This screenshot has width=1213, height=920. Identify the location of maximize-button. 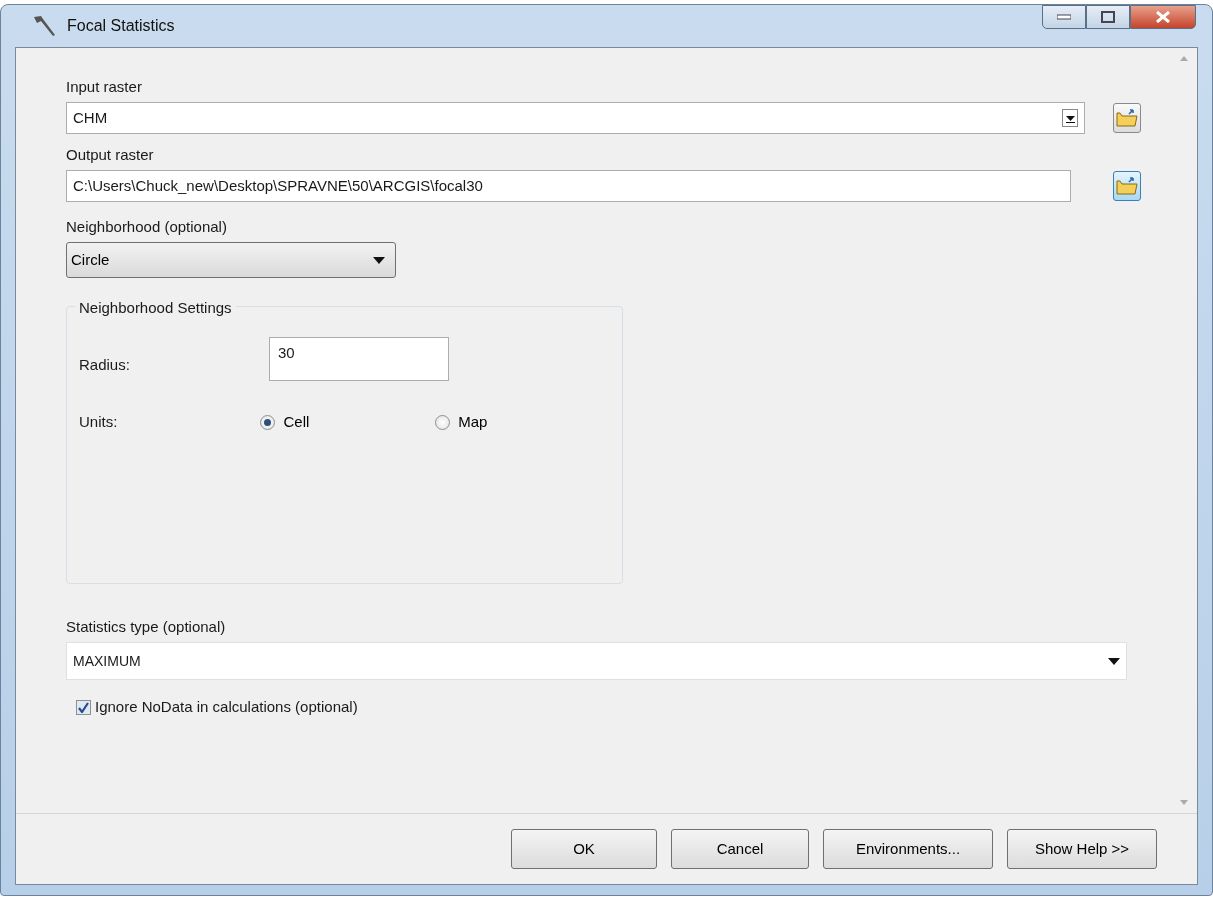
(1108, 17).